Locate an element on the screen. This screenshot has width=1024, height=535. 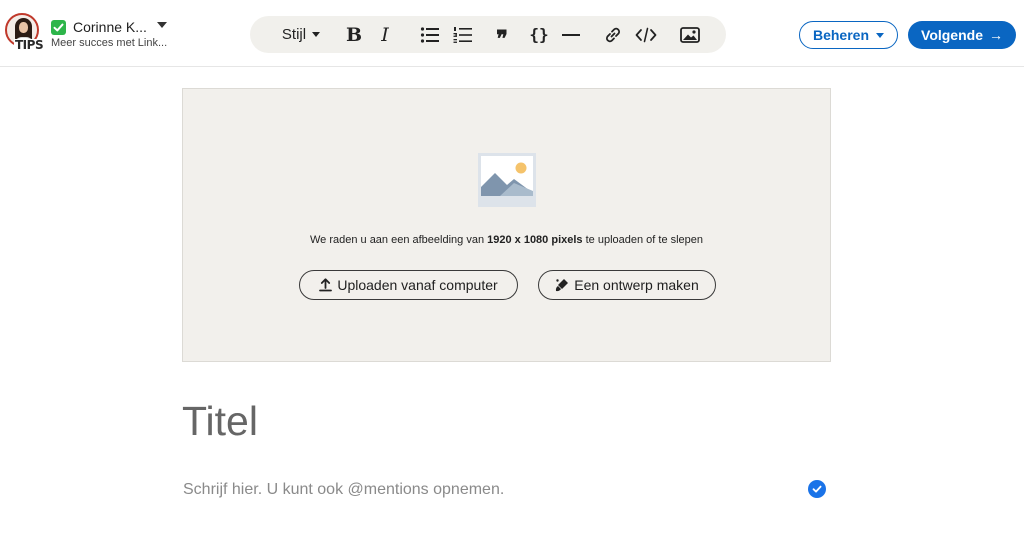
upload-icon is located at coordinates (326, 285).